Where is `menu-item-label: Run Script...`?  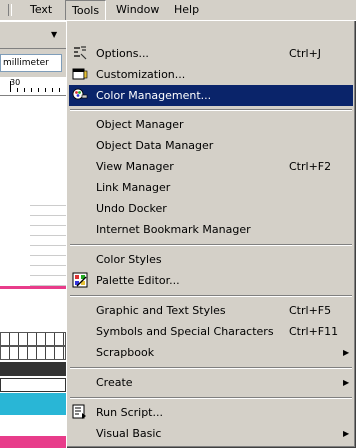
menu-item-label: Run Script... is located at coordinates (129, 412).